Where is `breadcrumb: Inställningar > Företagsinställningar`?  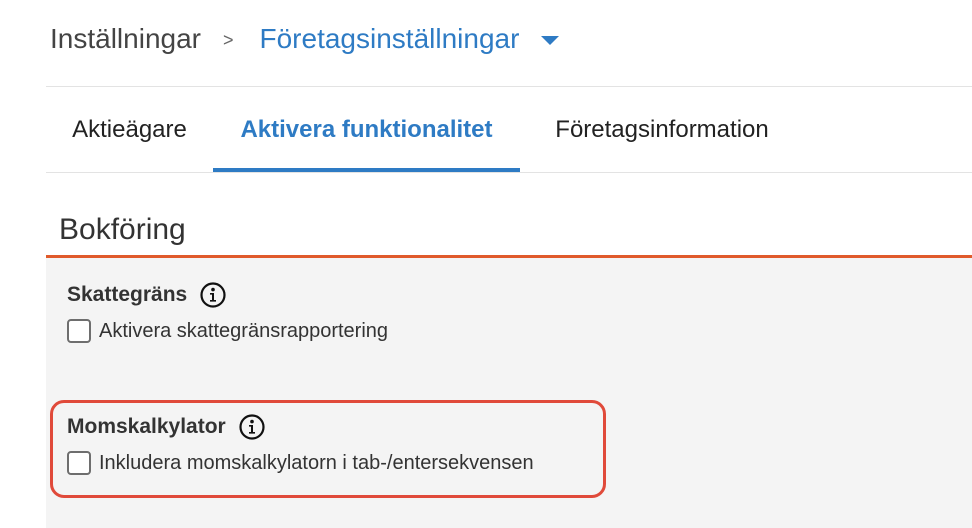 breadcrumb: Inställningar > Företagsinställningar is located at coordinates (305, 39).